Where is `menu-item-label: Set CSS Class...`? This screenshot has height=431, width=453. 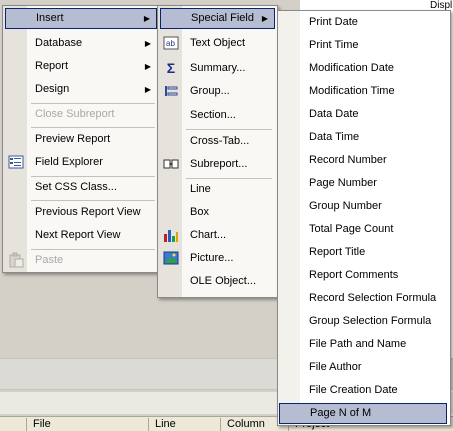 menu-item-label: Set CSS Class... is located at coordinates (76, 187).